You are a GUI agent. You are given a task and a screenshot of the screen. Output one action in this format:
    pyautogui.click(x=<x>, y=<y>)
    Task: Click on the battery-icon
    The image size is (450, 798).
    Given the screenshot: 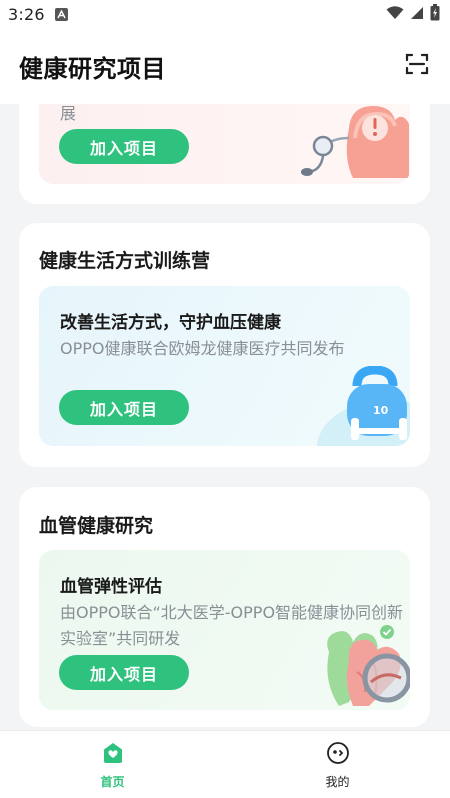 What is the action you would take?
    pyautogui.click(x=435, y=14)
    